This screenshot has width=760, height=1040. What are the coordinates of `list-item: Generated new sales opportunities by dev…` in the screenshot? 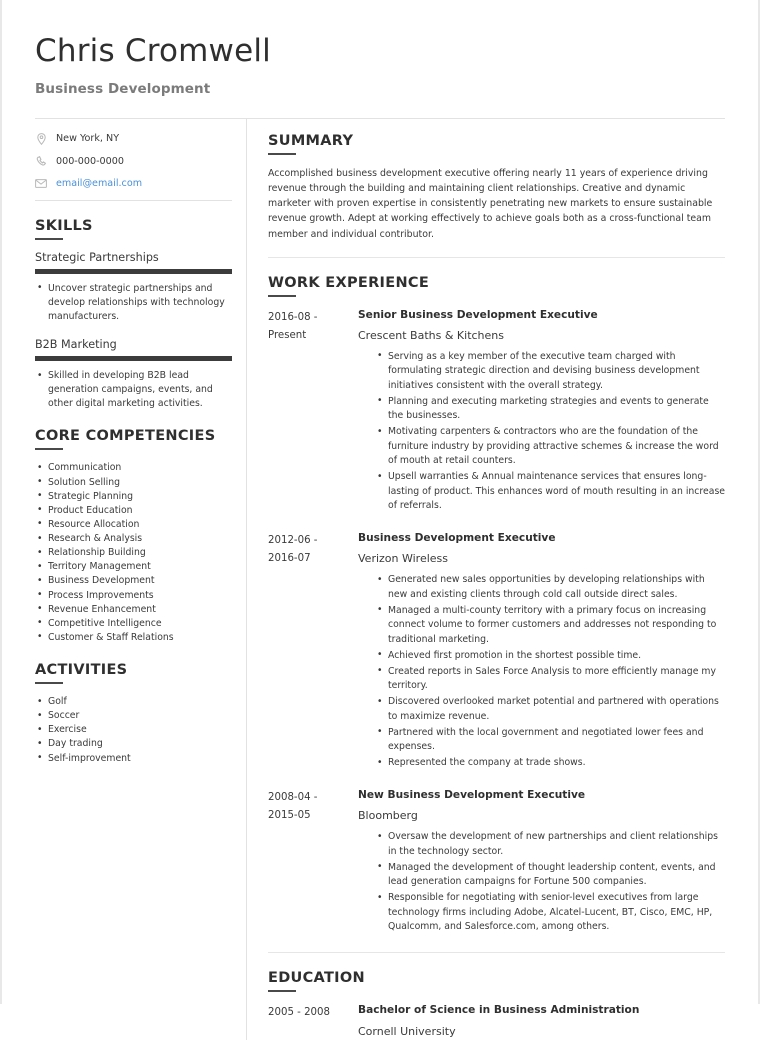 It's located at (550, 587).